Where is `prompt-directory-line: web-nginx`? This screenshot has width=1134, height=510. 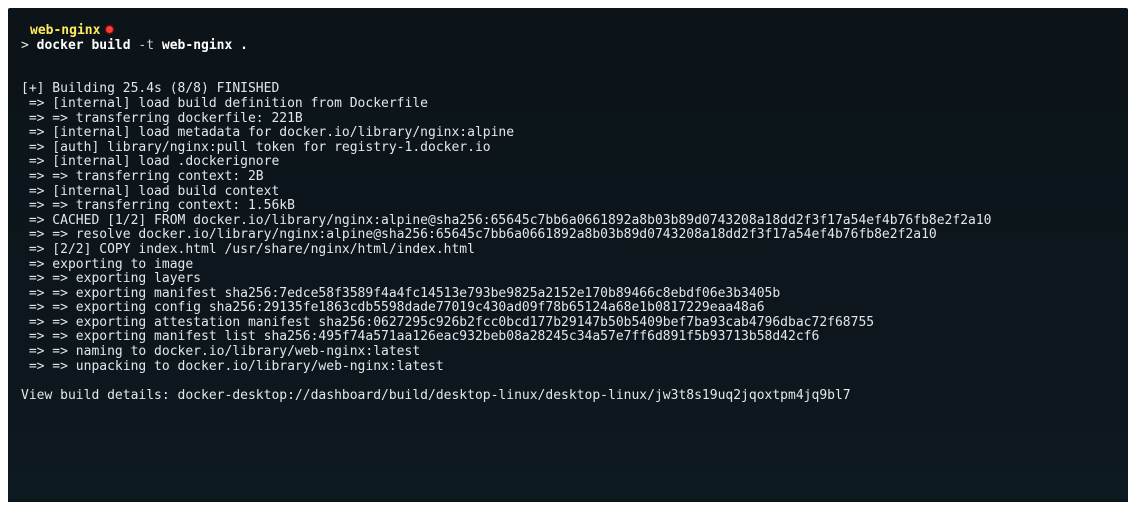 prompt-directory-line: web-nginx is located at coordinates (574, 31).